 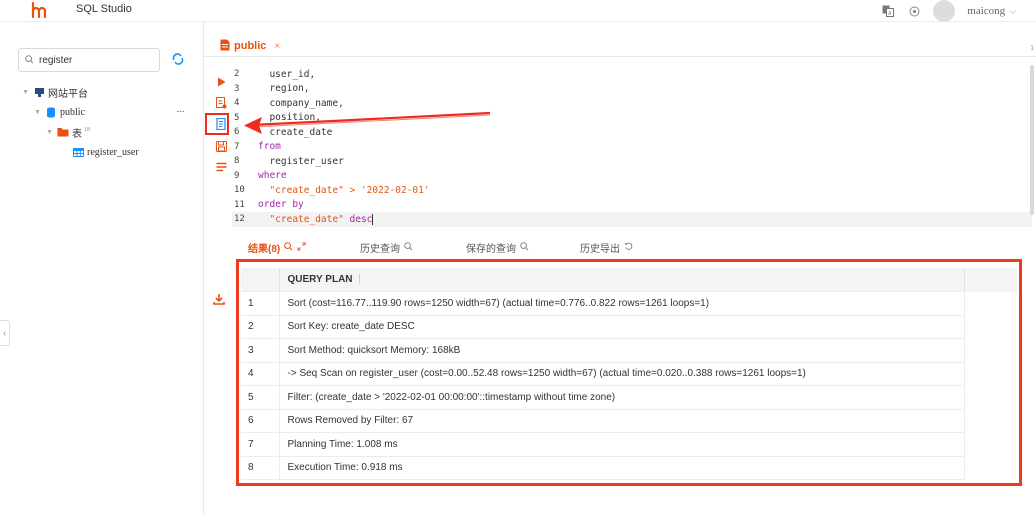 I want to click on tab-label: public, so click(x=250, y=46).